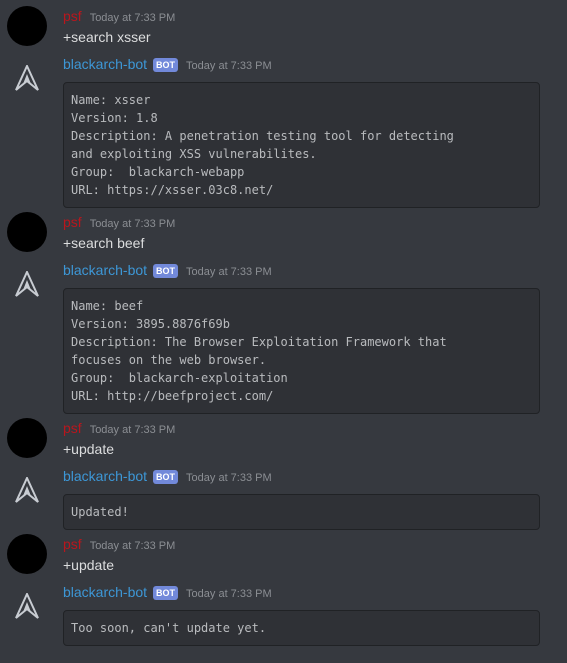 The height and width of the screenshot is (663, 567). I want to click on code-line: Updated!, so click(100, 512).